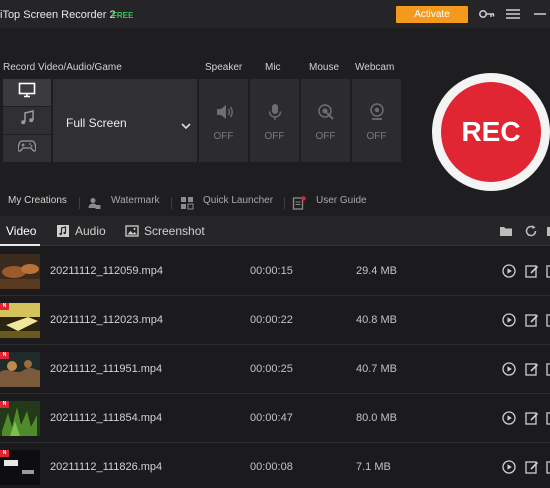  I want to click on watermark-icon, so click(94, 203).